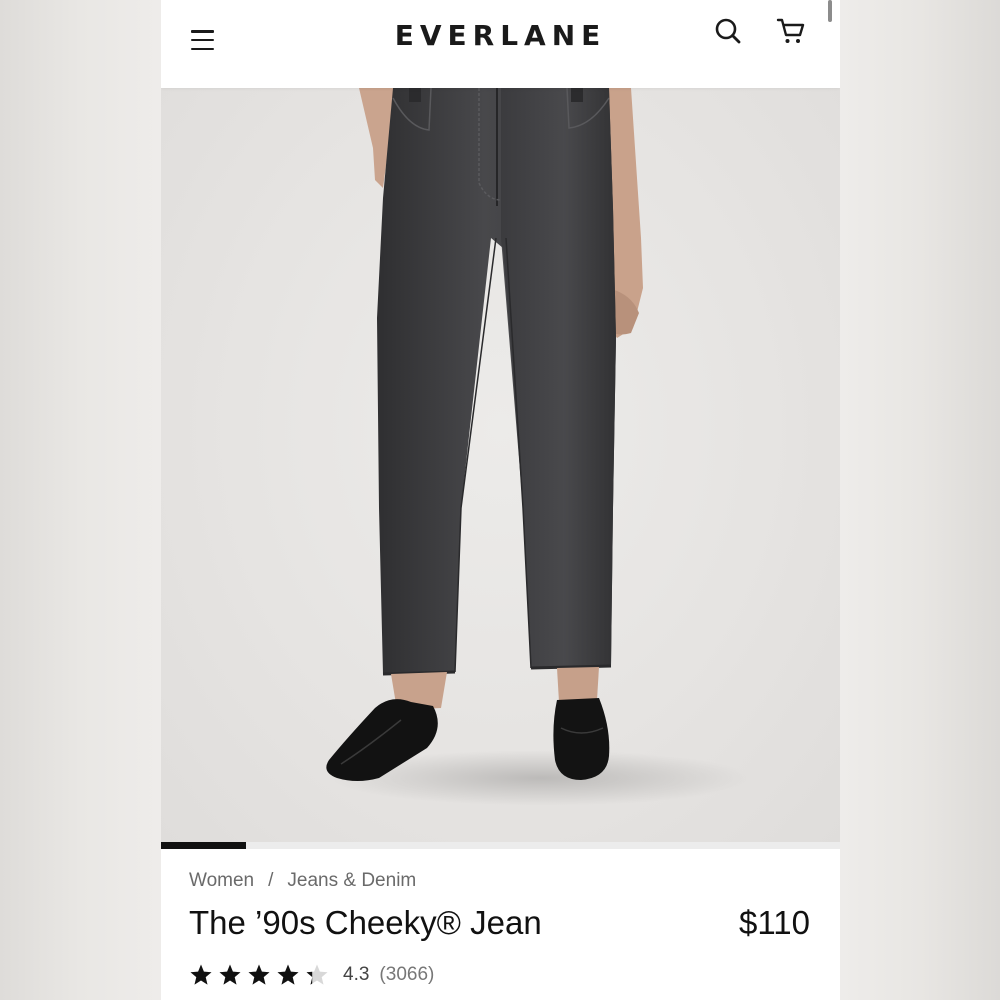 Image resolution: width=1000 pixels, height=1000 pixels. Describe the element at coordinates (406, 975) in the screenshot. I see `review-count: (3066)` at that location.